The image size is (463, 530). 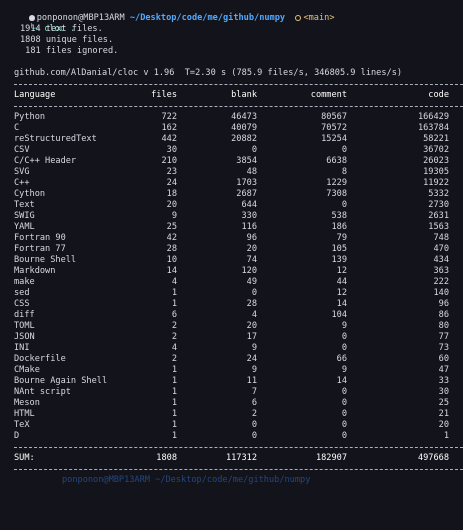 What do you see at coordinates (246, 161) in the screenshot?
I see `cell-blank: 3854` at bounding box center [246, 161].